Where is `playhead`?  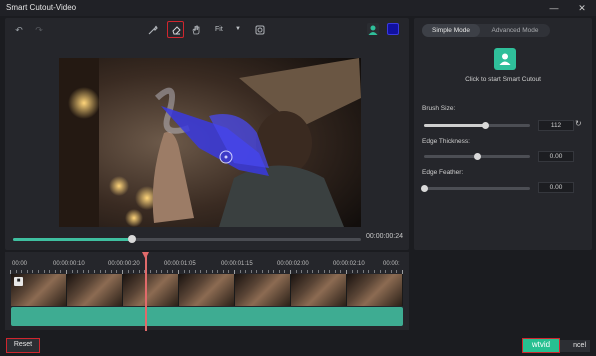
playhead is located at coordinates (146, 292).